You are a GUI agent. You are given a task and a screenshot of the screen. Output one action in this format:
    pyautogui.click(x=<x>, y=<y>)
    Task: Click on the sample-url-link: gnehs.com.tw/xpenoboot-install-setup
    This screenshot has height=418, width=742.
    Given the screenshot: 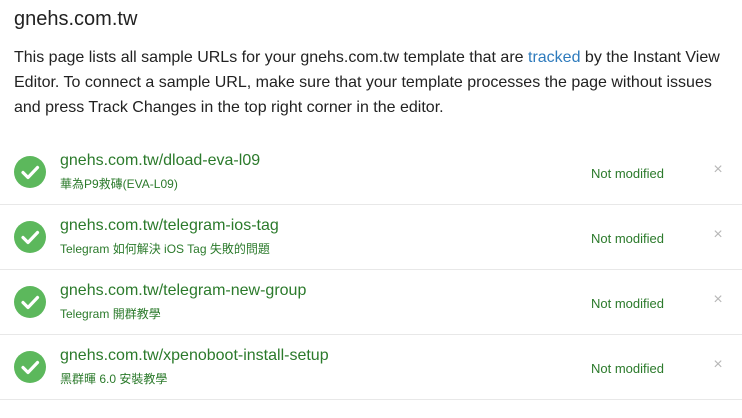 What is the action you would take?
    pyautogui.click(x=194, y=356)
    